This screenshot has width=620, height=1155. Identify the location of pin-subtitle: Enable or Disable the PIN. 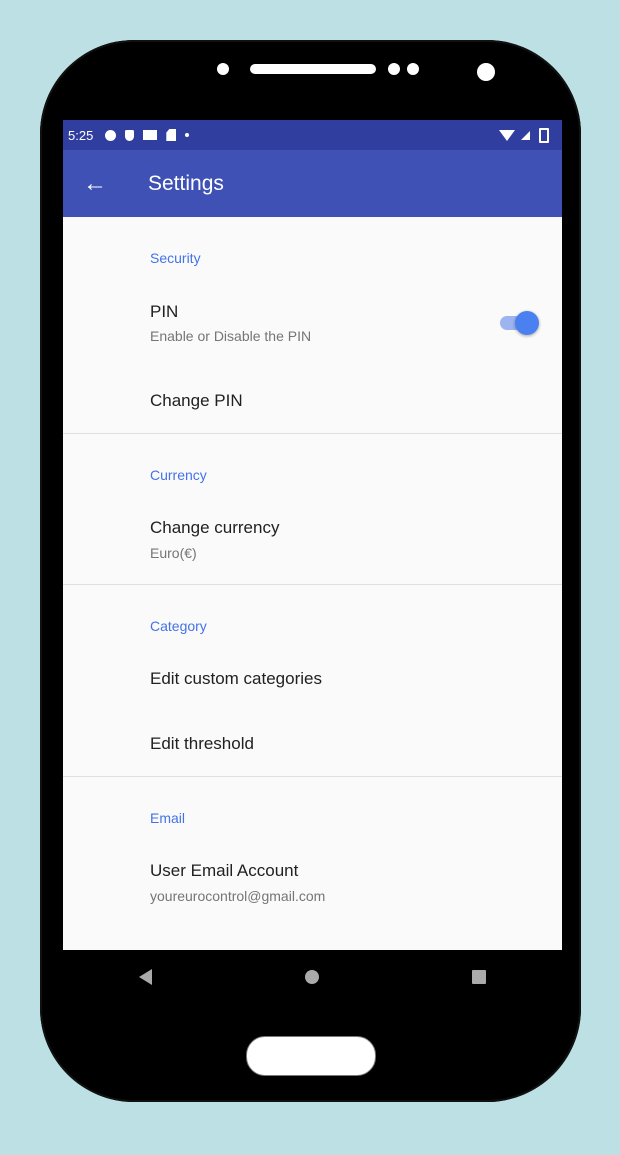
(231, 336).